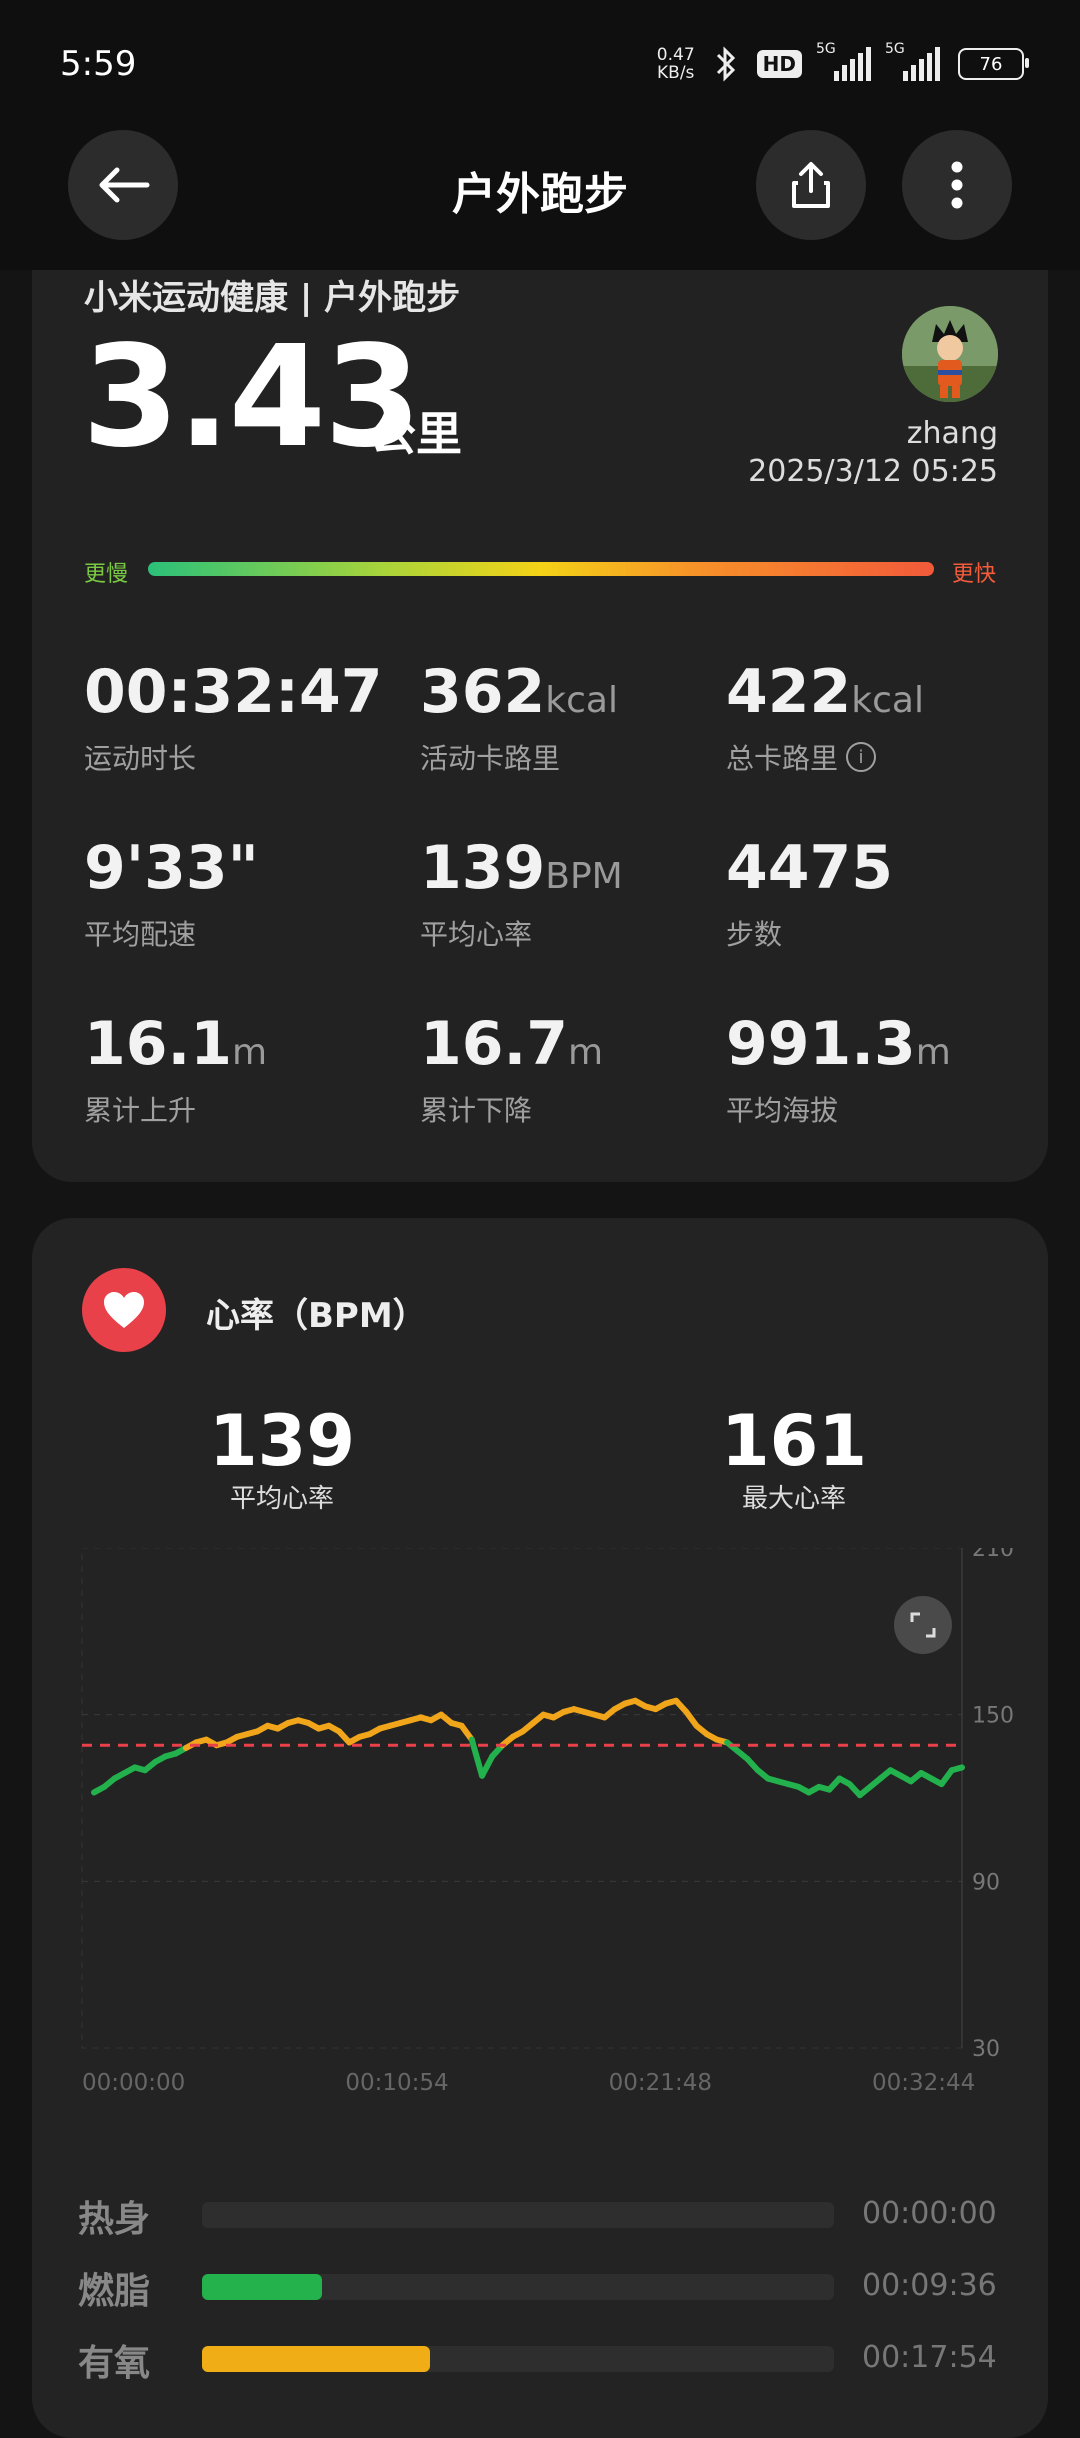 The image size is (1080, 2438). What do you see at coordinates (511, 1070) in the screenshot?
I see `metric-descent: 16.7m 累计下降` at bounding box center [511, 1070].